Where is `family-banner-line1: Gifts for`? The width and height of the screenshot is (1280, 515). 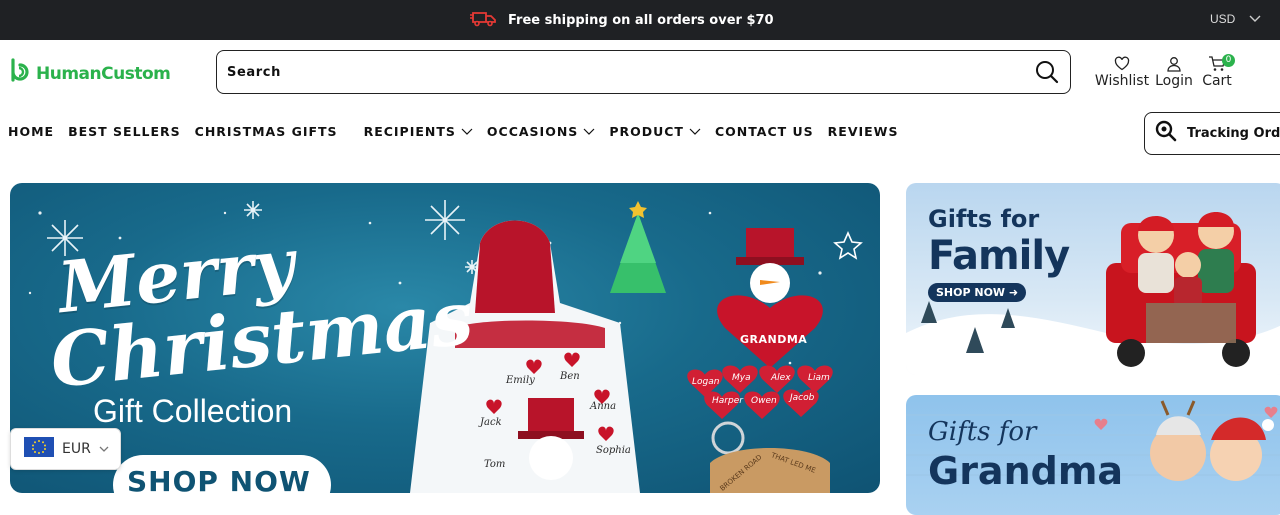
family-banner-line1: Gifts for is located at coordinates (984, 219).